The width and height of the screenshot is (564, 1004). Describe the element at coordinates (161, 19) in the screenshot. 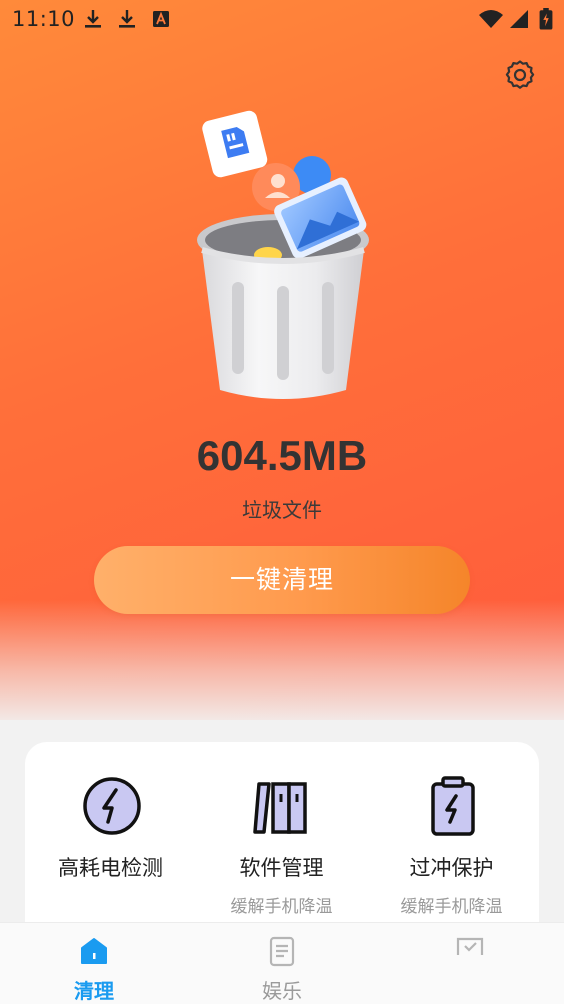

I see `a-letter-icon` at that location.